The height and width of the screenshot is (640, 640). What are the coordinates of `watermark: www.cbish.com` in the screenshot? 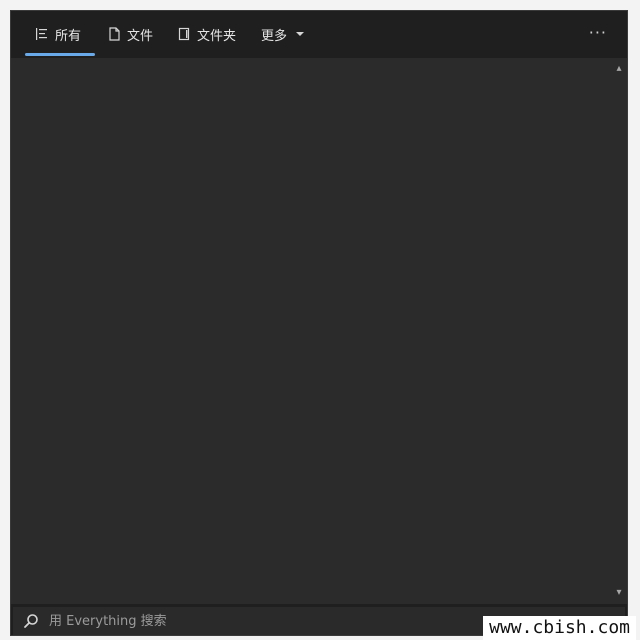 It's located at (559, 628).